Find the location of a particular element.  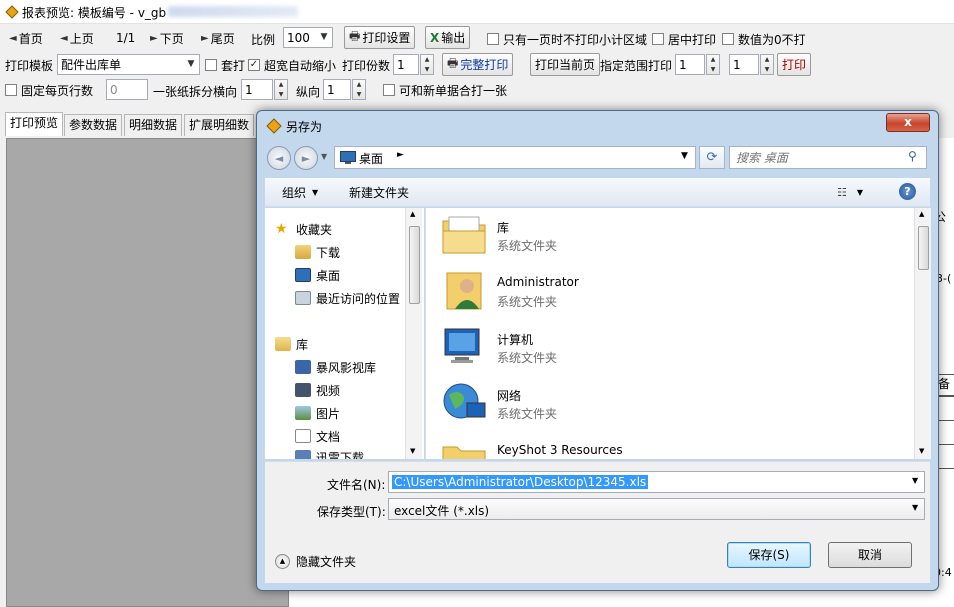

collapse-up-icon: ▲ is located at coordinates (282, 561).